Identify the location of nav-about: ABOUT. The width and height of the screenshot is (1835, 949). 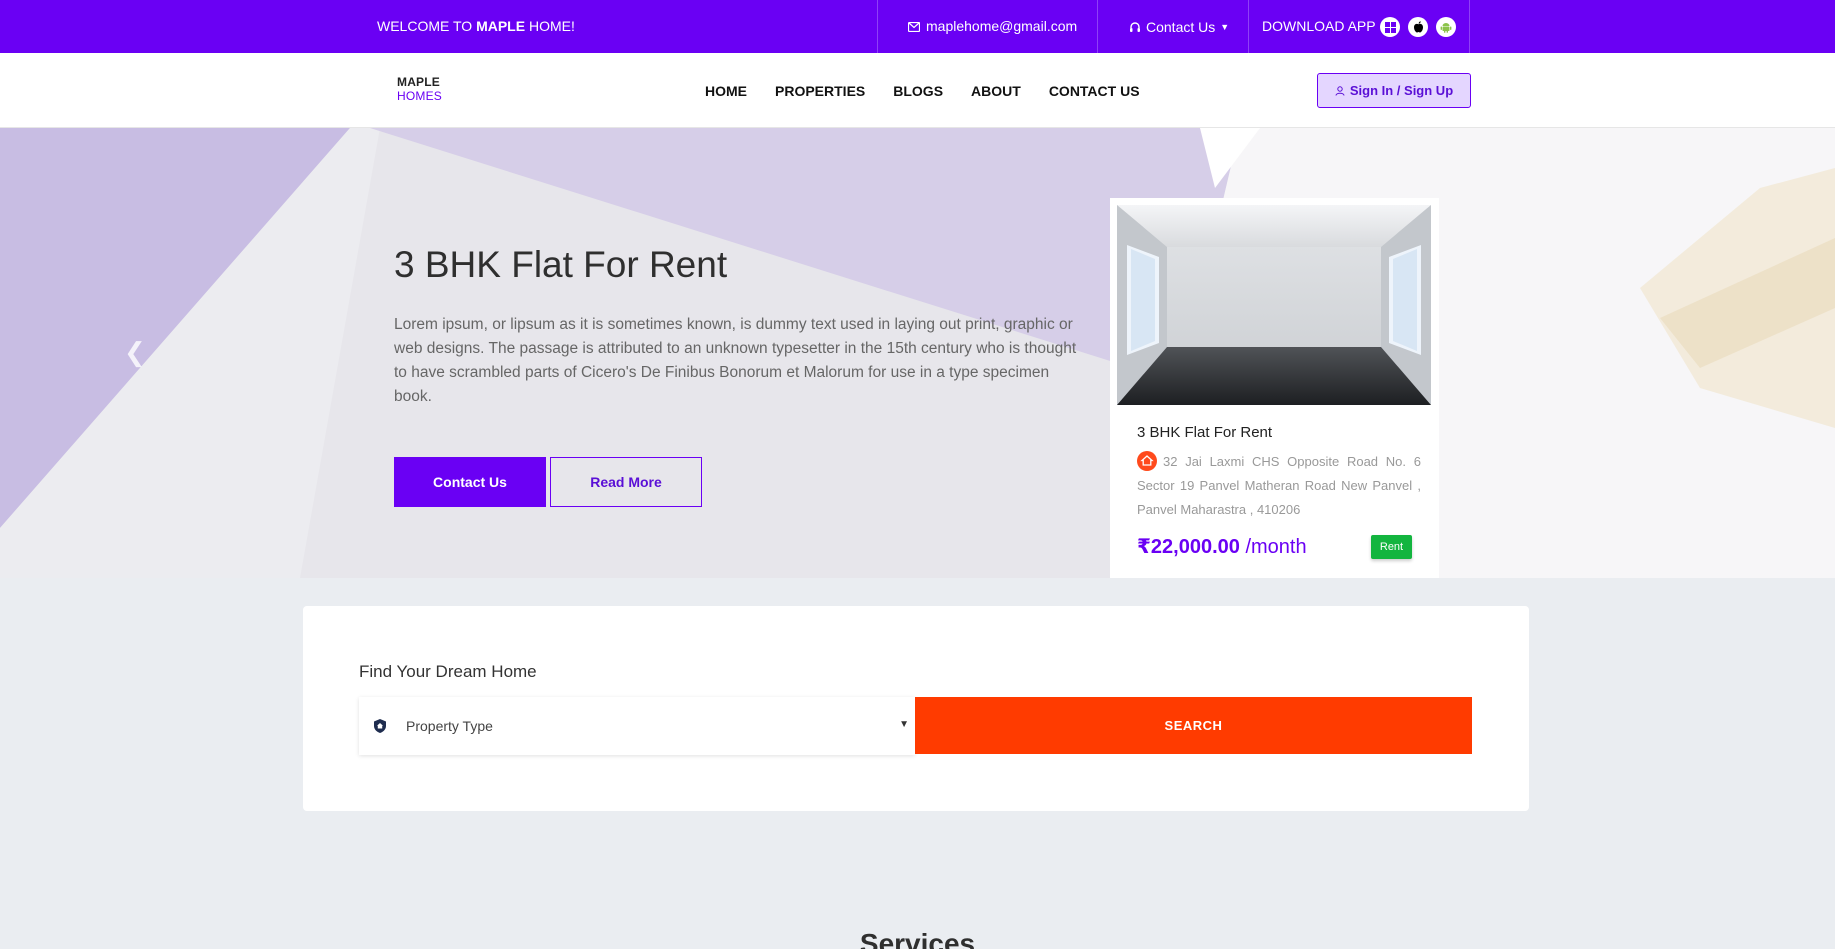
(996, 91).